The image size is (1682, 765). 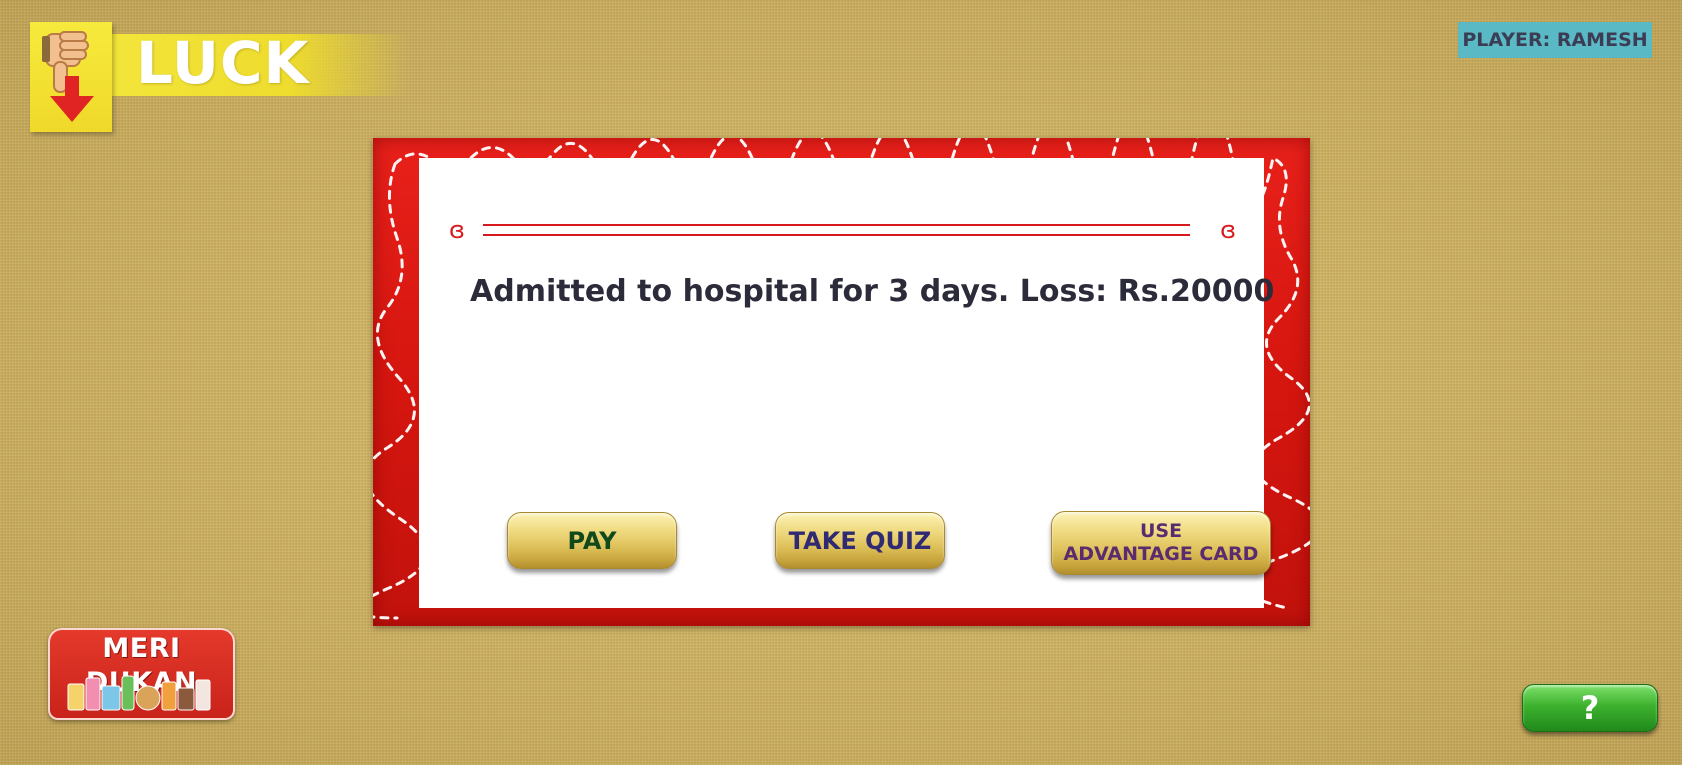 What do you see at coordinates (592, 540) in the screenshot?
I see `pay-button: PAY` at bounding box center [592, 540].